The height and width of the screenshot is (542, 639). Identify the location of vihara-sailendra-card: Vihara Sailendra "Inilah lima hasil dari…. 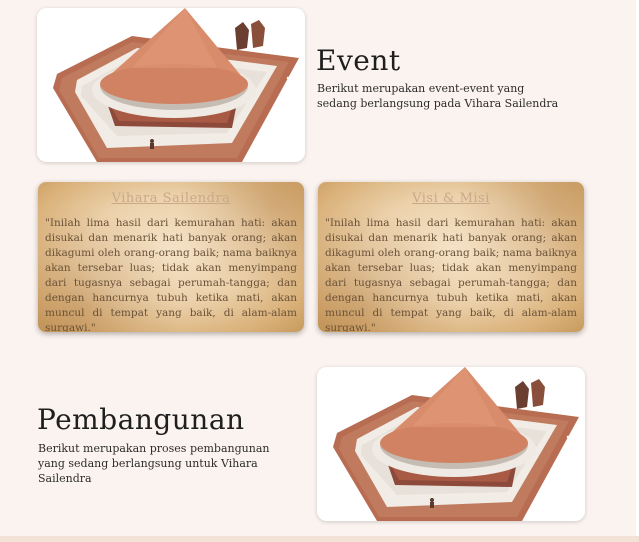
(171, 257).